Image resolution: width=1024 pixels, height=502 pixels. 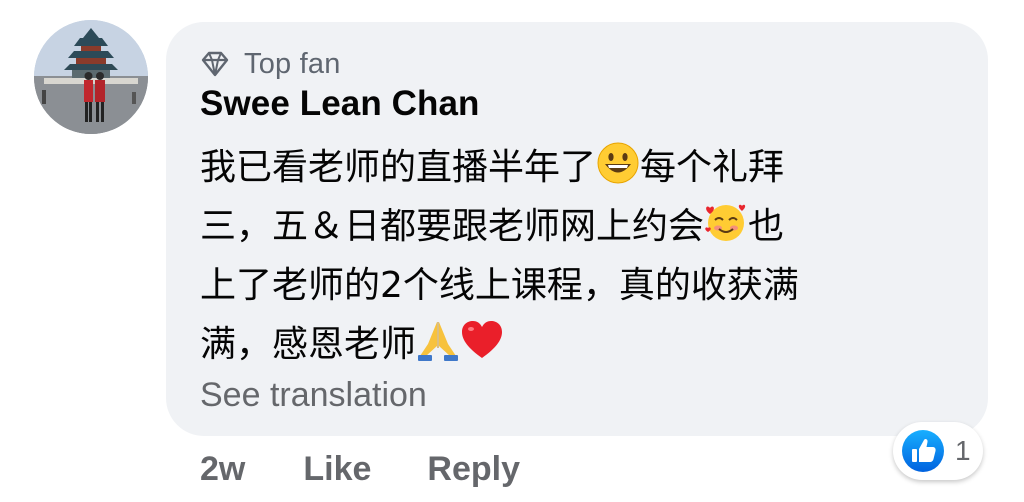 I want to click on red-heart-icon, so click(x=482, y=340).